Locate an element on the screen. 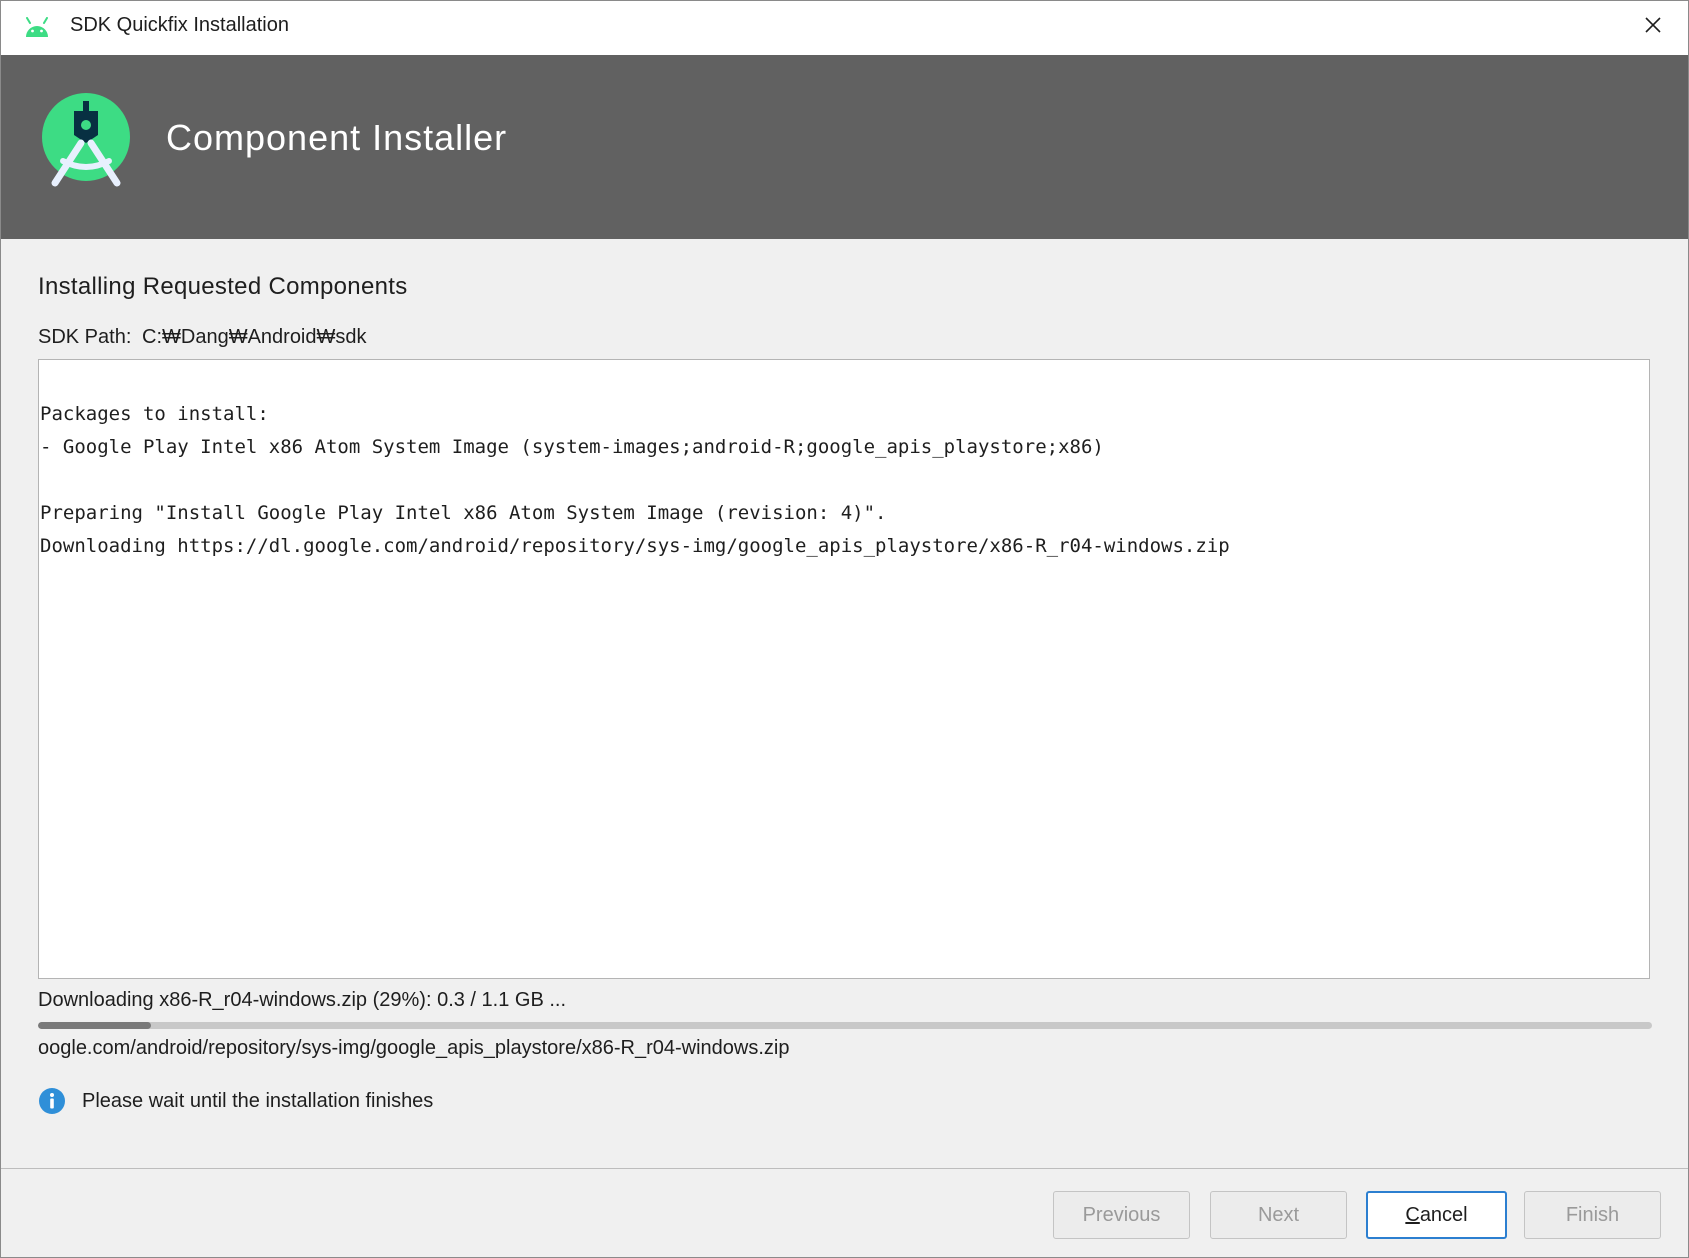 Image resolution: width=1689 pixels, height=1258 pixels. header-banner: Component Installer is located at coordinates (844, 147).